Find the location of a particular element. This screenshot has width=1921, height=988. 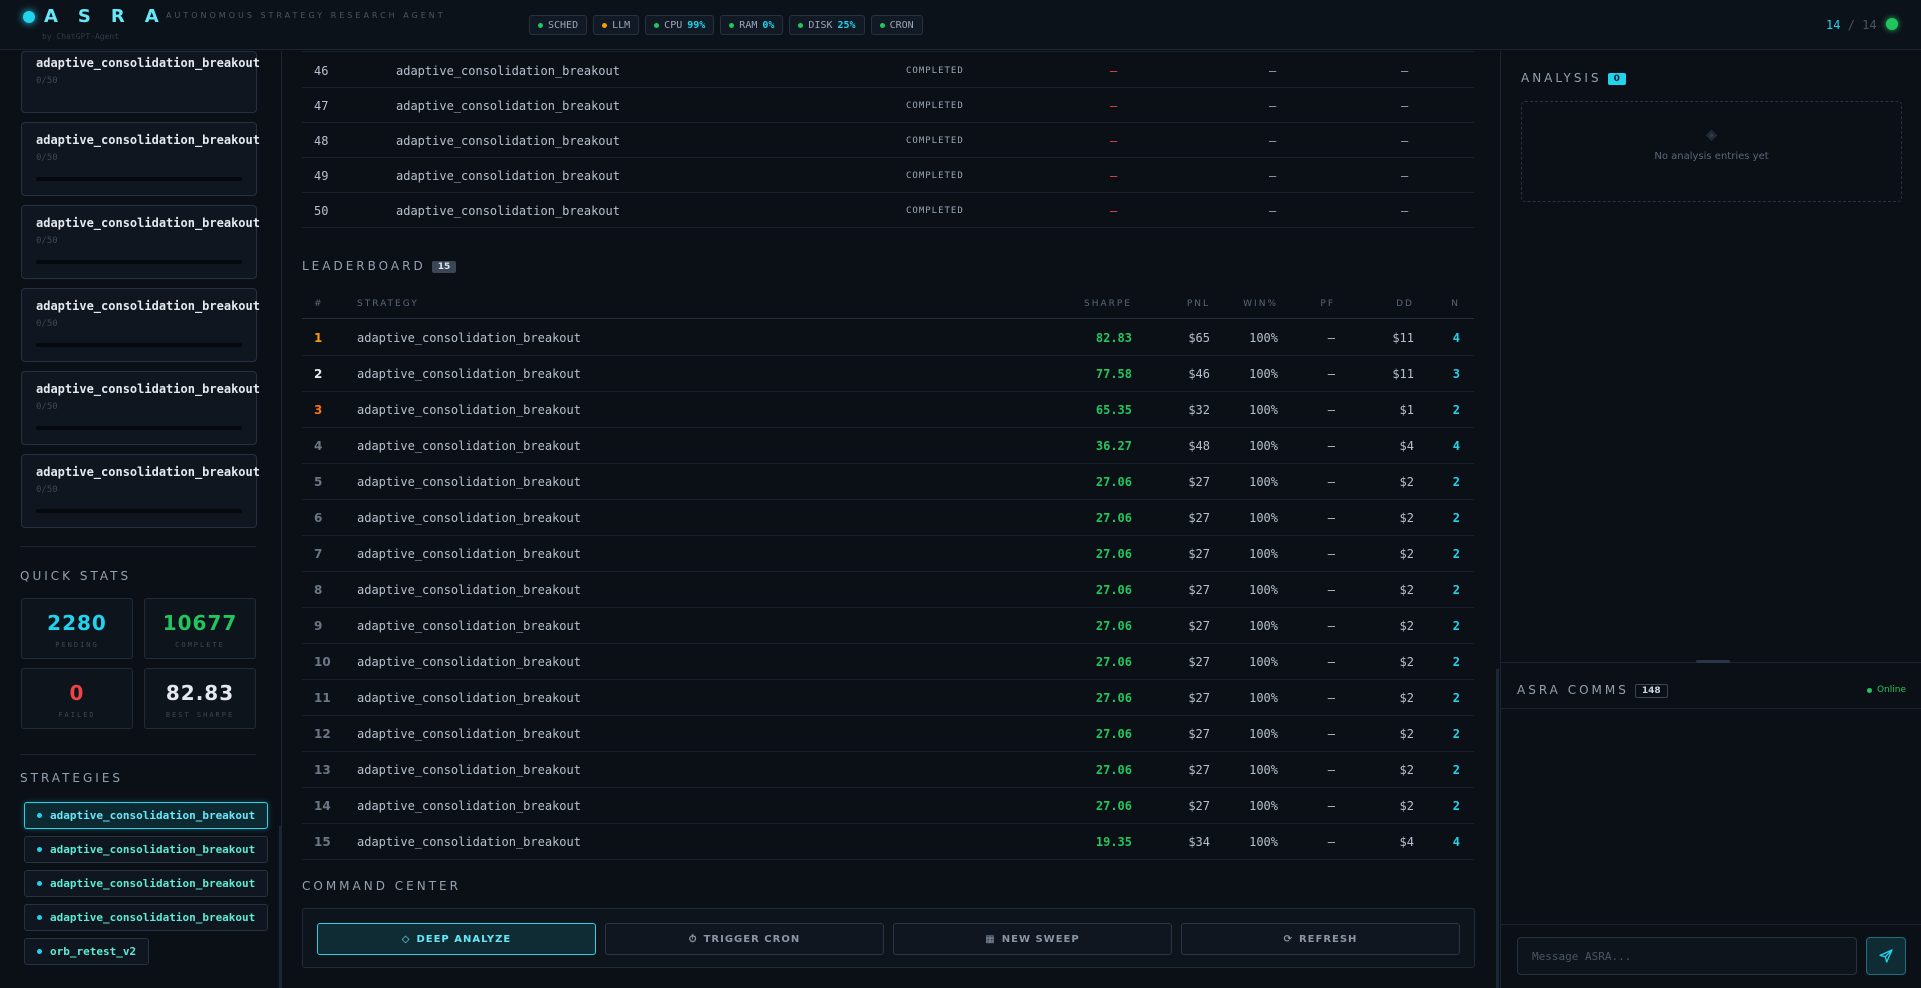

job-id: 49 is located at coordinates (321, 176).